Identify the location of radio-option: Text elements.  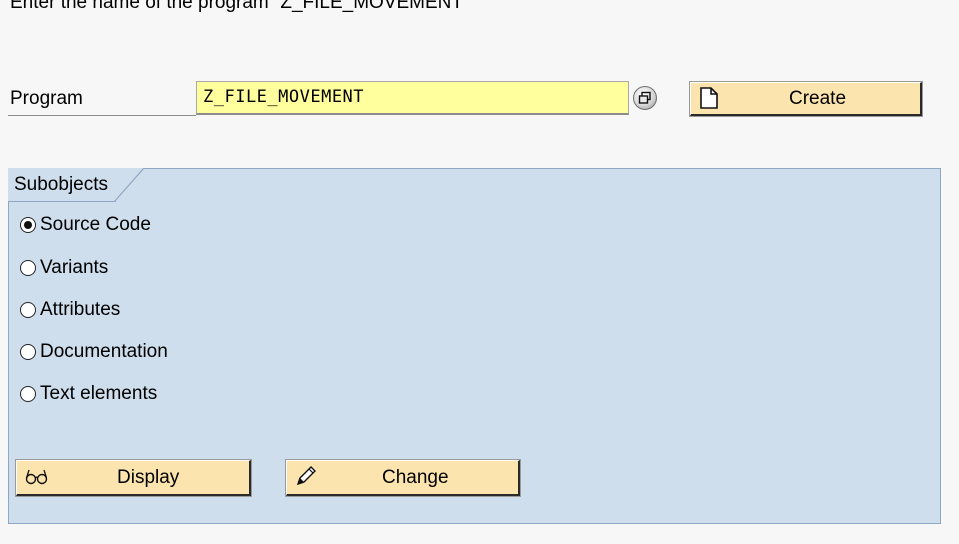
(88, 394).